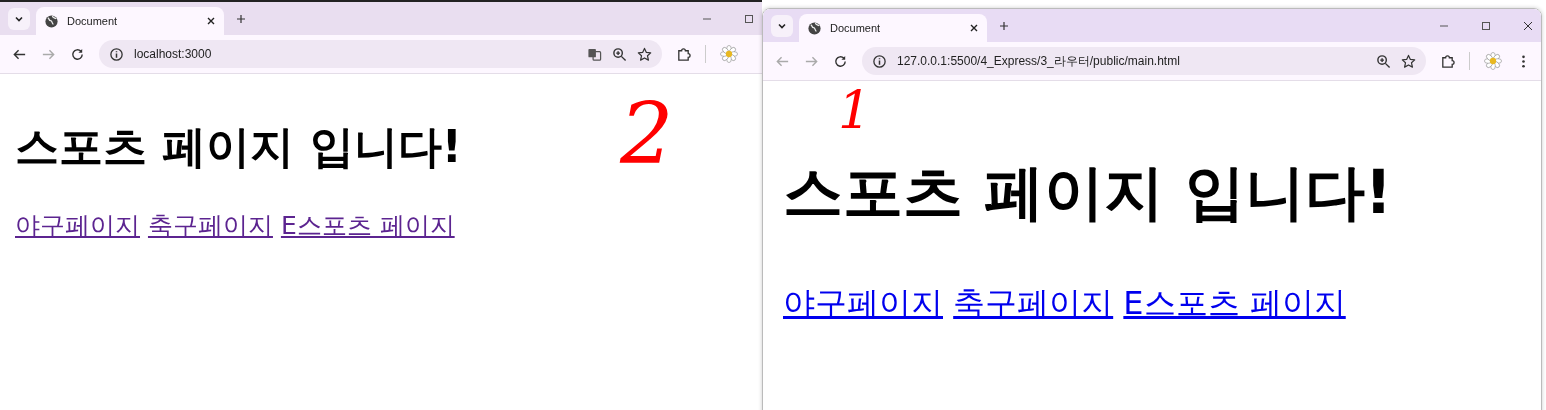  What do you see at coordinates (594, 54) in the screenshot?
I see `translate-icon` at bounding box center [594, 54].